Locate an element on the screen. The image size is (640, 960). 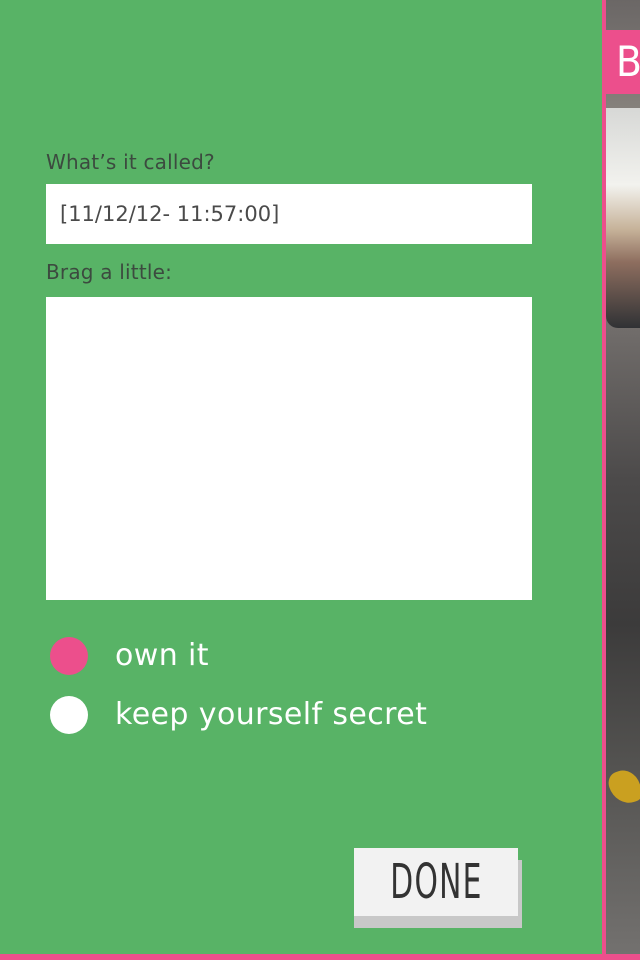
done-button-face: DONE is located at coordinates (436, 882).